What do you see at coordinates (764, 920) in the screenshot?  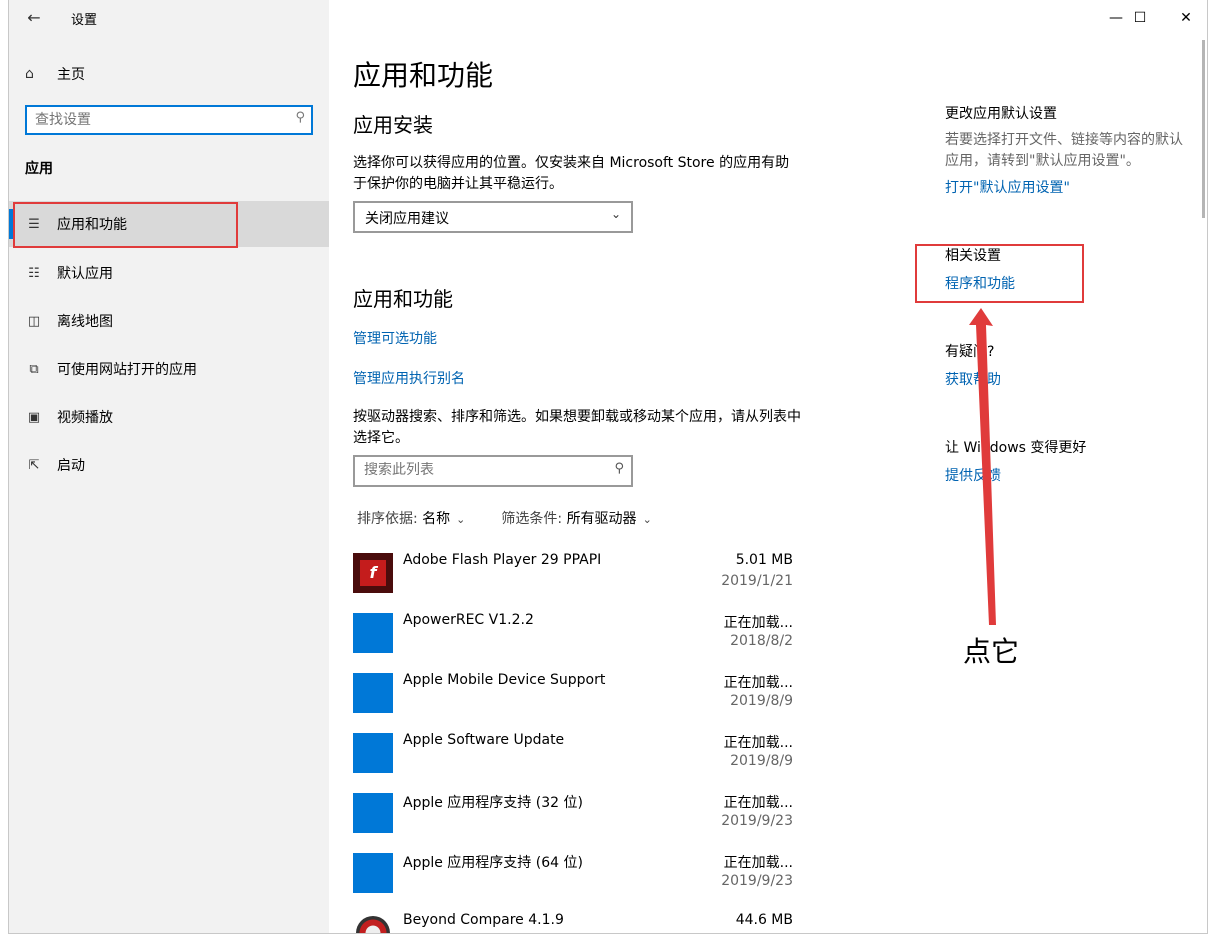 I see `app-size: 44.6 MB` at bounding box center [764, 920].